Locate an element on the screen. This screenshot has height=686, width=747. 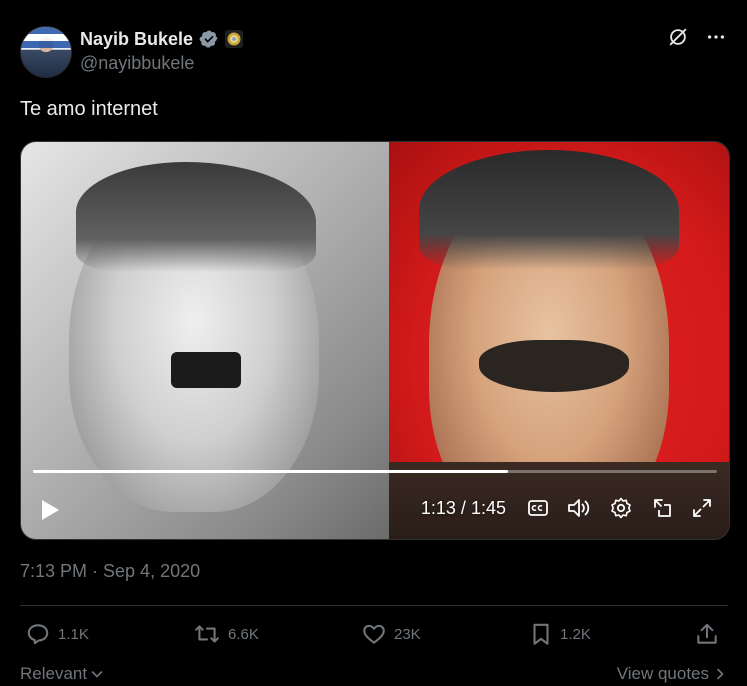
chevron-right-icon is located at coordinates (720, 674).